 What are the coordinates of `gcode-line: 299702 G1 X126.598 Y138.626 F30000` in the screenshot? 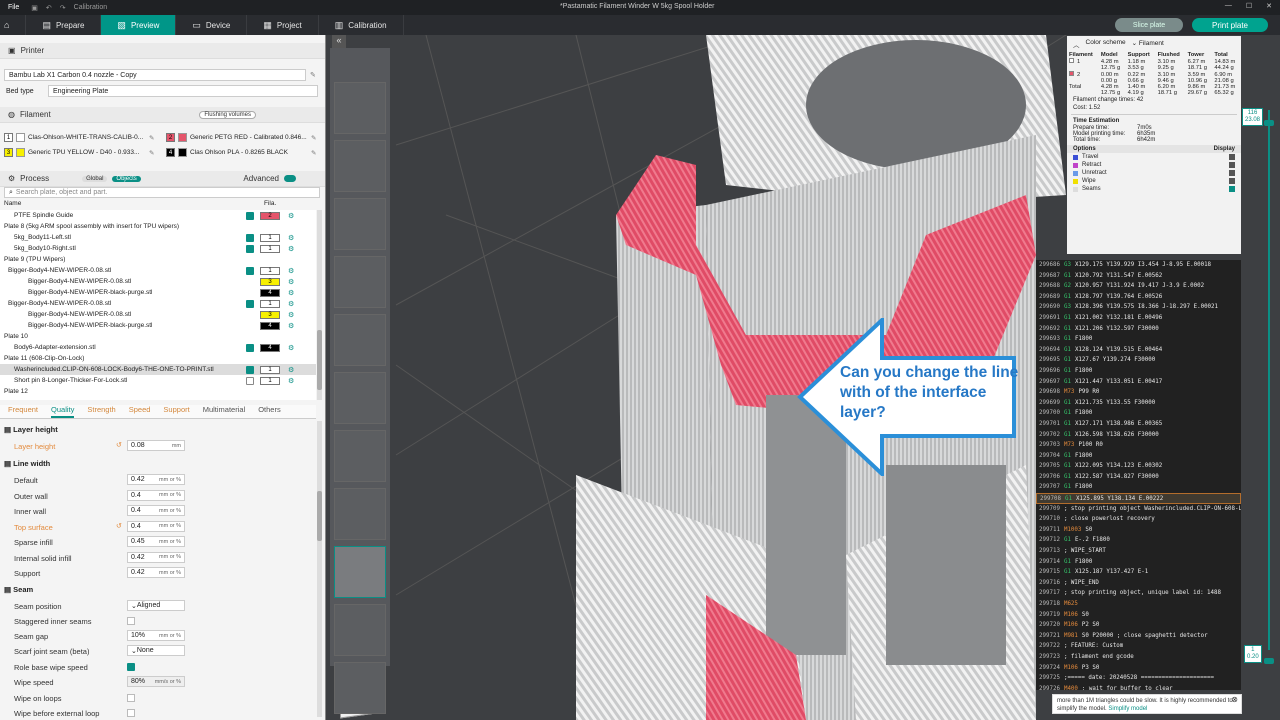 It's located at (1138, 435).